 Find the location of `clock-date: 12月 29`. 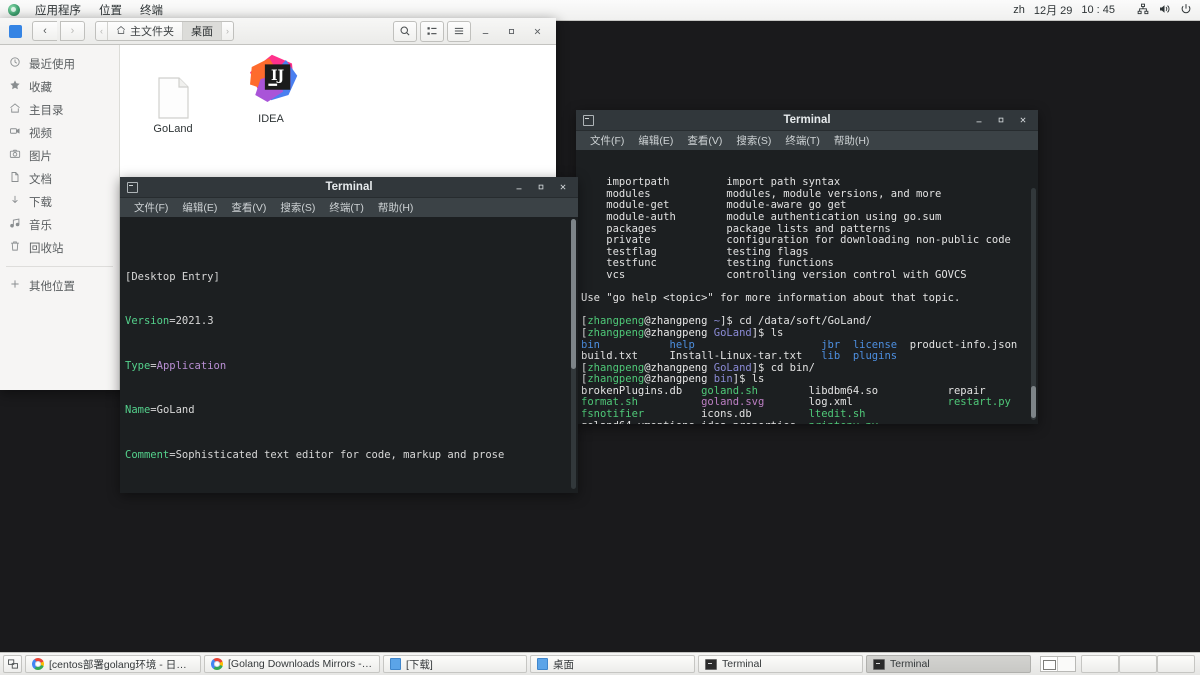

clock-date: 12月 29 is located at coordinates (1053, 10).